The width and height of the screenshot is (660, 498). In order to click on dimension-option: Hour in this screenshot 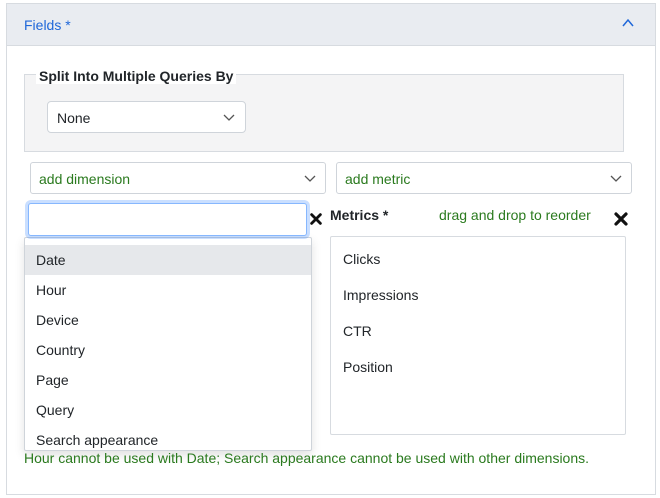, I will do `click(168, 290)`.